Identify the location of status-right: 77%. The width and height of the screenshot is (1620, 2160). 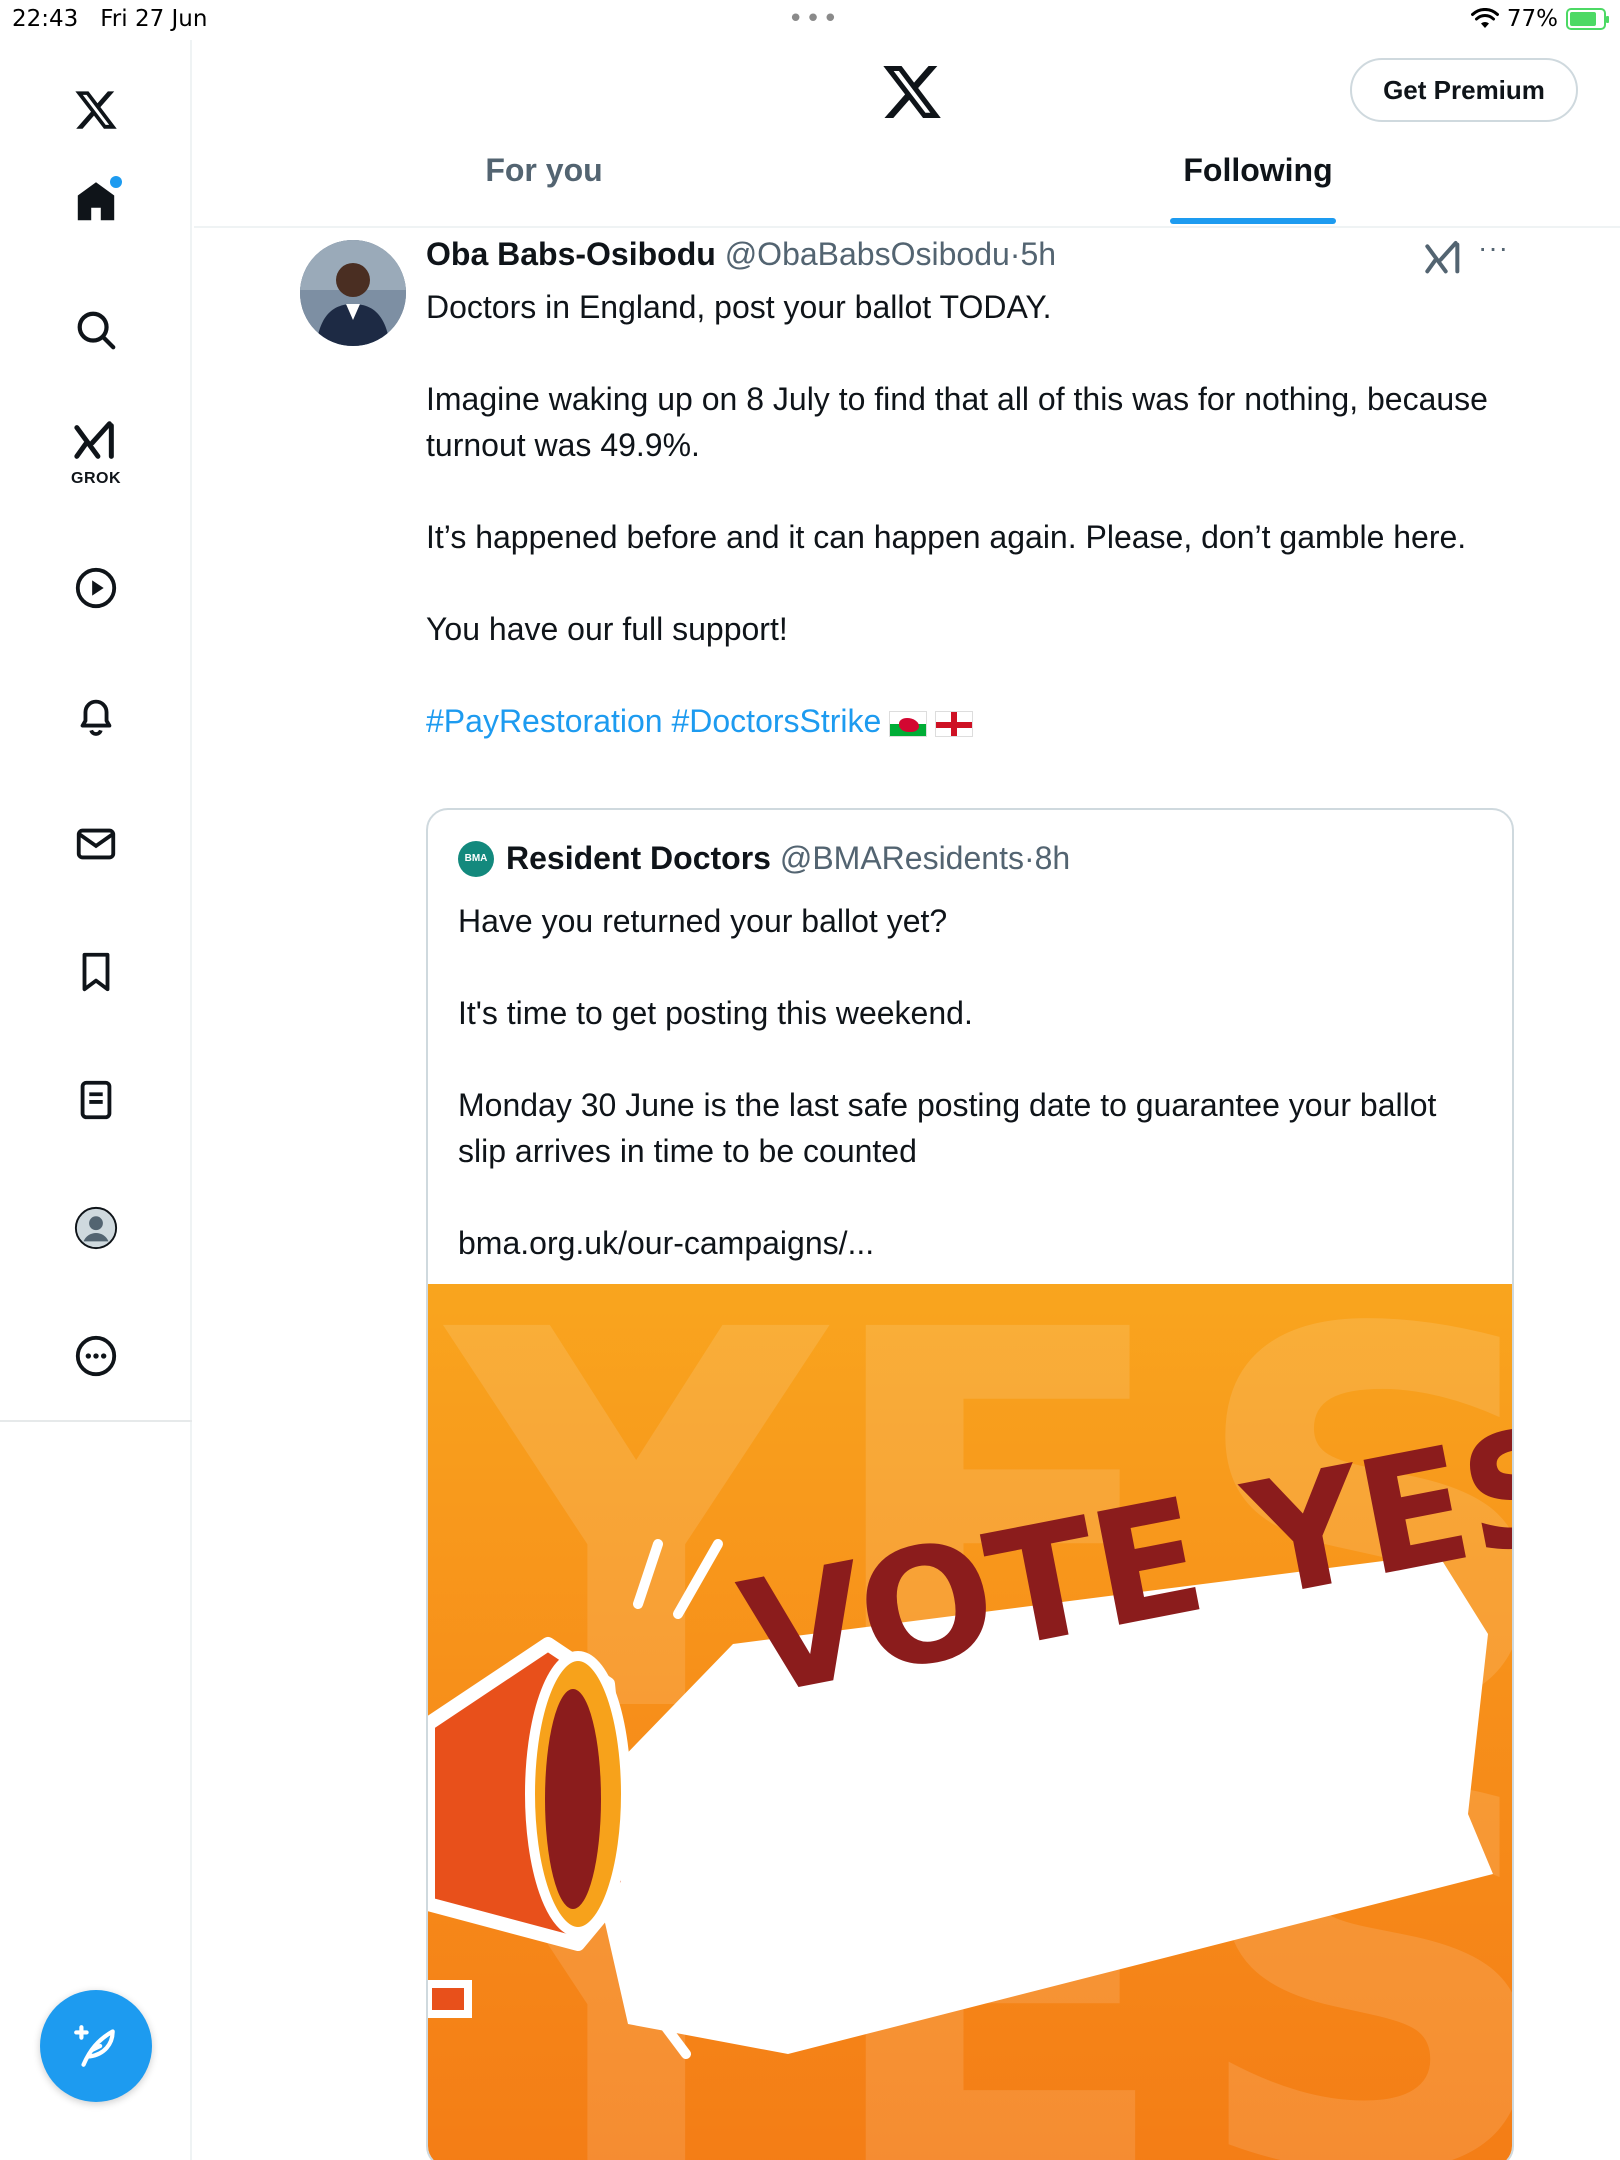
(1539, 19).